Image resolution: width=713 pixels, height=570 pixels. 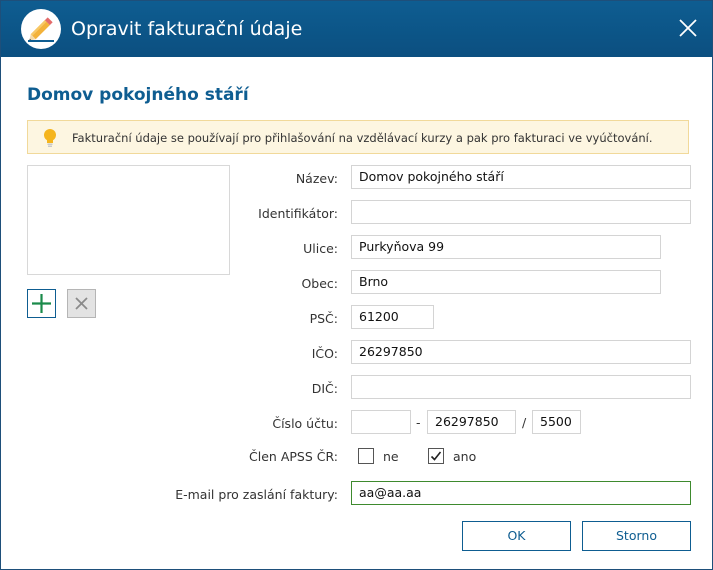 What do you see at coordinates (636, 536) in the screenshot?
I see `cancel-button: Storno` at bounding box center [636, 536].